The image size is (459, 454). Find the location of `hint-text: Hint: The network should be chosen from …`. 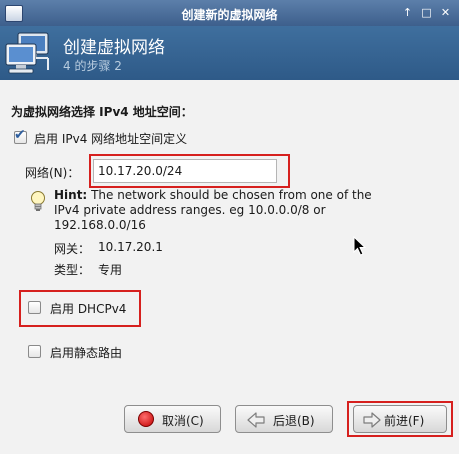

hint-text: Hint: The network should be chosen from … is located at coordinates (214, 210).